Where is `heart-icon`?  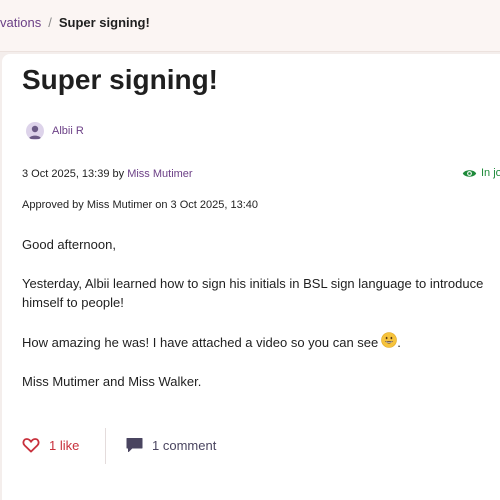 heart-icon is located at coordinates (31, 445).